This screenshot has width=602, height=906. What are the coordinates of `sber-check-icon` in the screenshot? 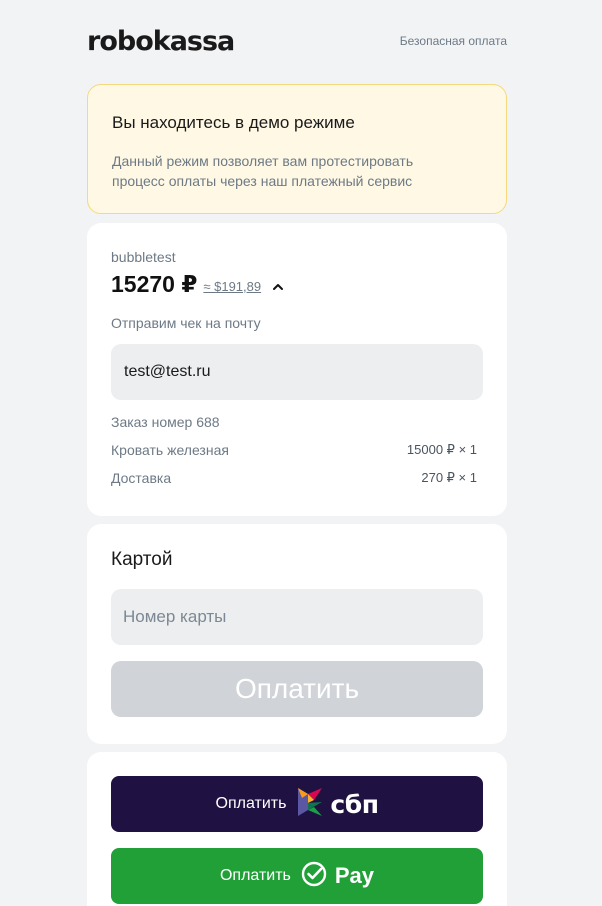 It's located at (314, 876).